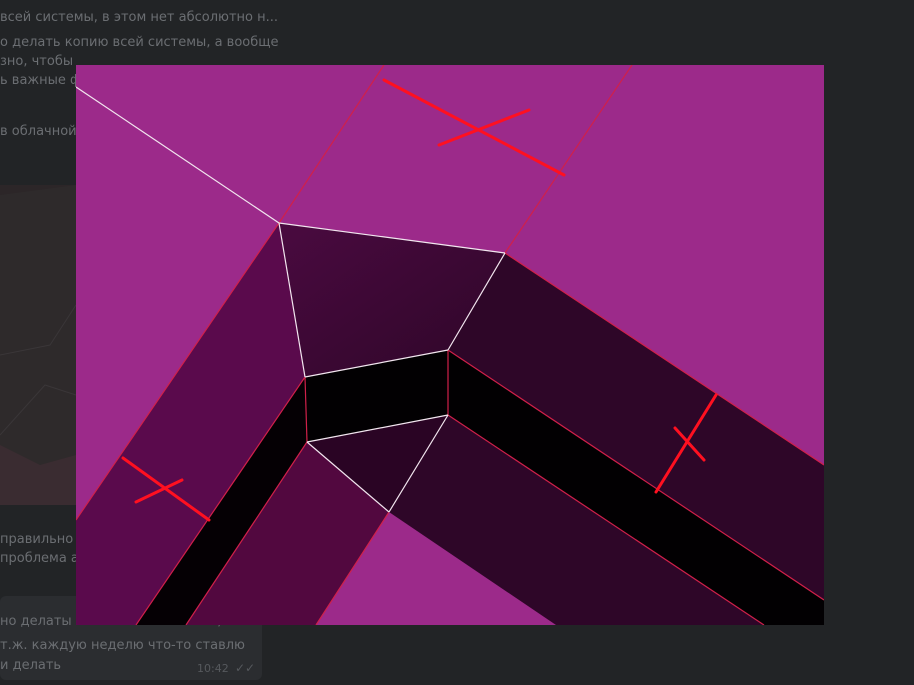  I want to click on chat-message-line: зно, чтобы откатывать состояния при, so click(38, 61).